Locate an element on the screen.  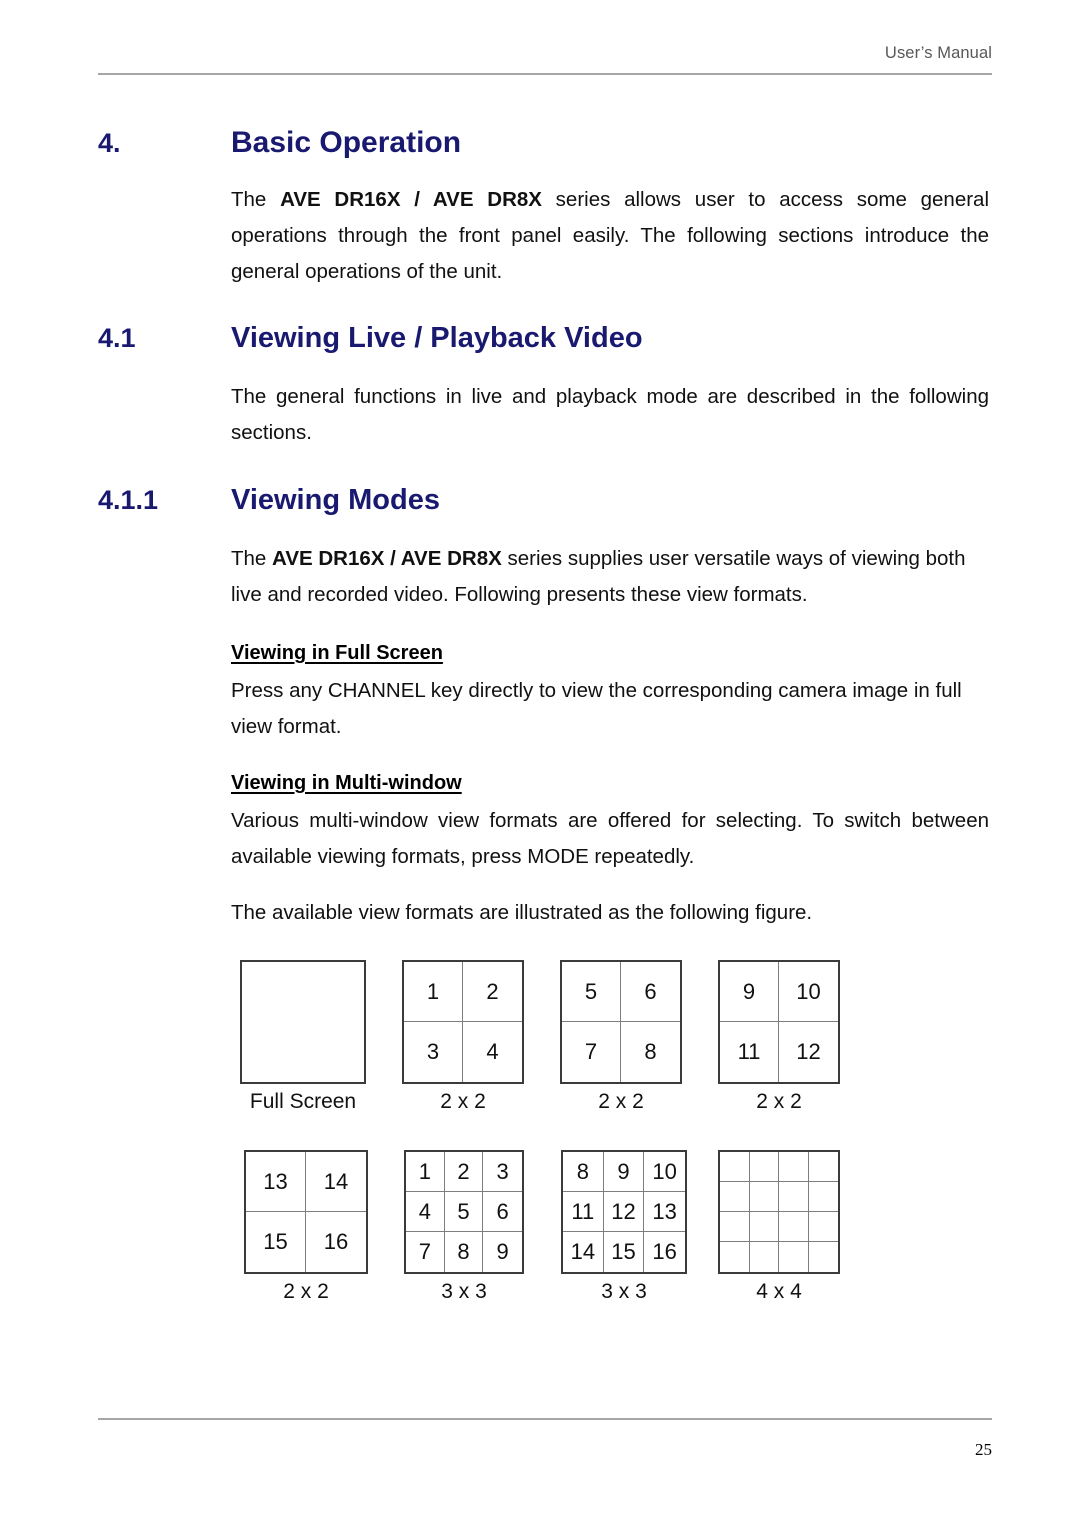
view-format-grid: 13 14 15 16 is located at coordinates (306, 1212).